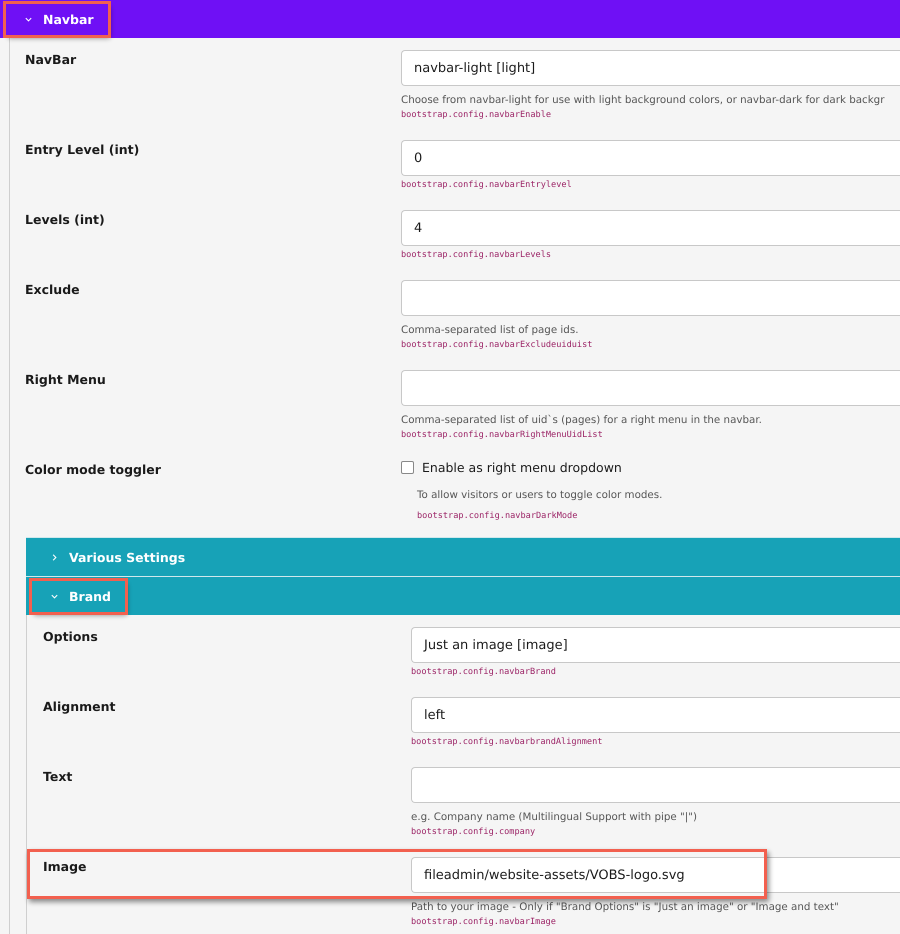 The width and height of the screenshot is (900, 934). Describe the element at coordinates (540, 495) in the screenshot. I see `help-text: To allow visitors or users to toggle color modes.` at that location.